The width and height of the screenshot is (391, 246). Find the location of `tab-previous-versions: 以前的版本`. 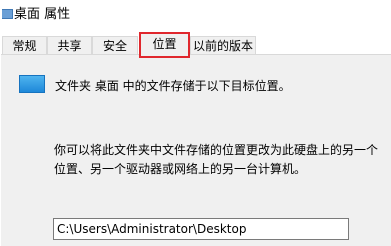

tab-previous-versions: 以前的版本 is located at coordinates (223, 46).